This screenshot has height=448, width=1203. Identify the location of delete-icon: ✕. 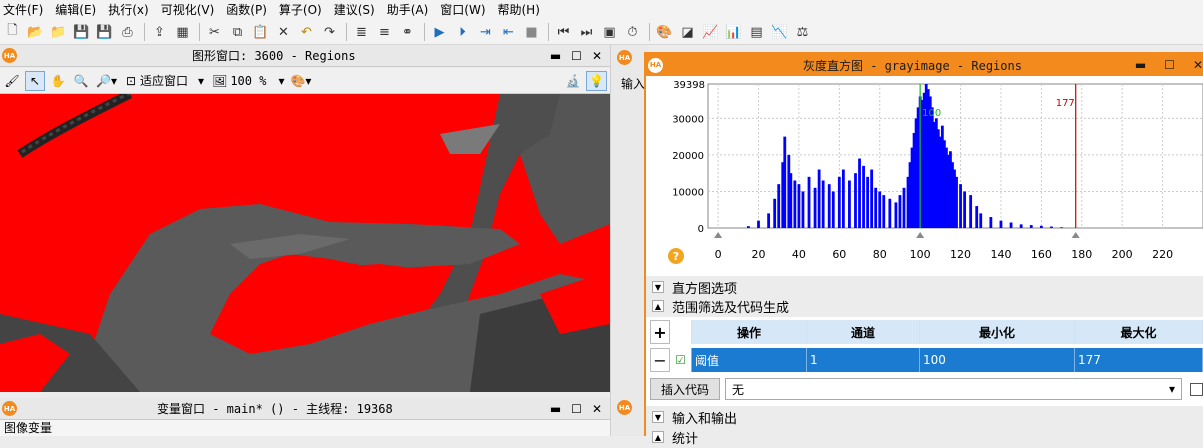
(283, 32).